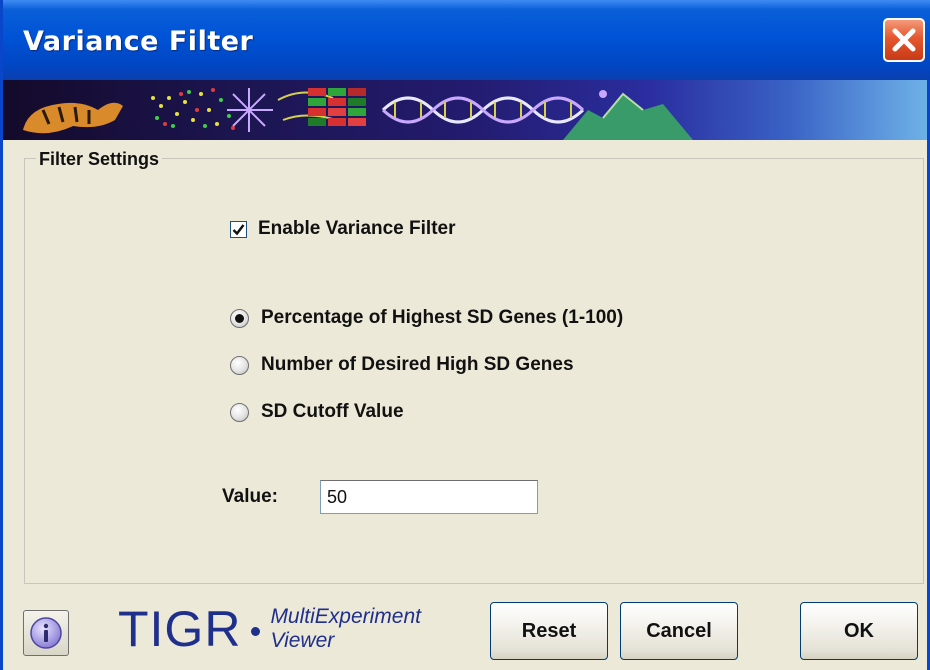 The image size is (930, 670). I want to click on title-bar: Variance Filter, so click(465, 40).